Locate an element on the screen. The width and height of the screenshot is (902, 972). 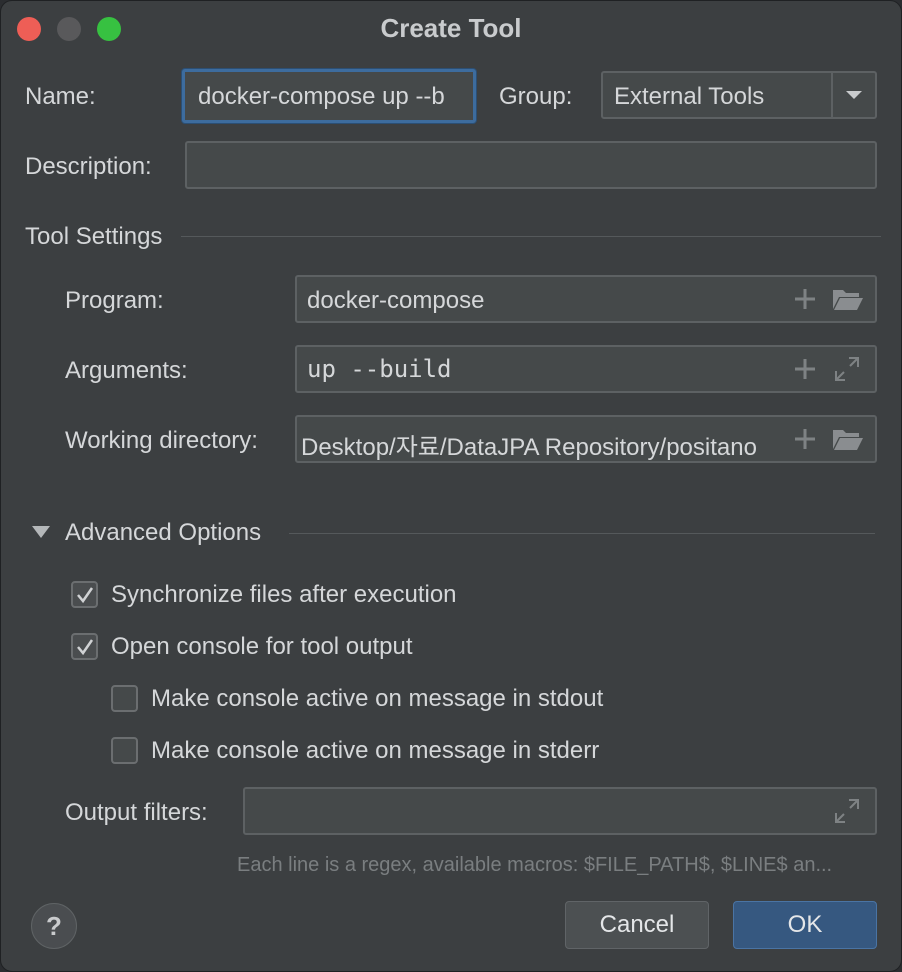
open-console-label: Open console for tool output is located at coordinates (262, 647).